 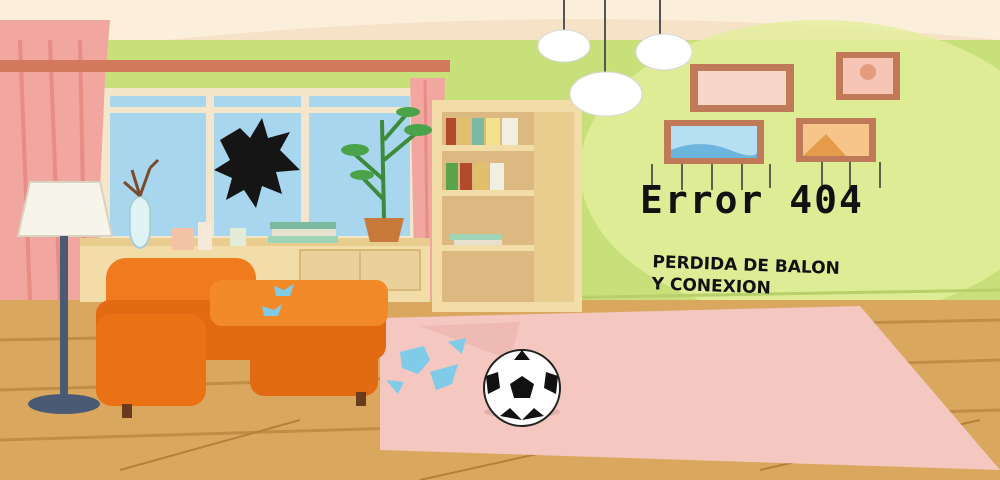 I want to click on candle, so click(x=183, y=239).